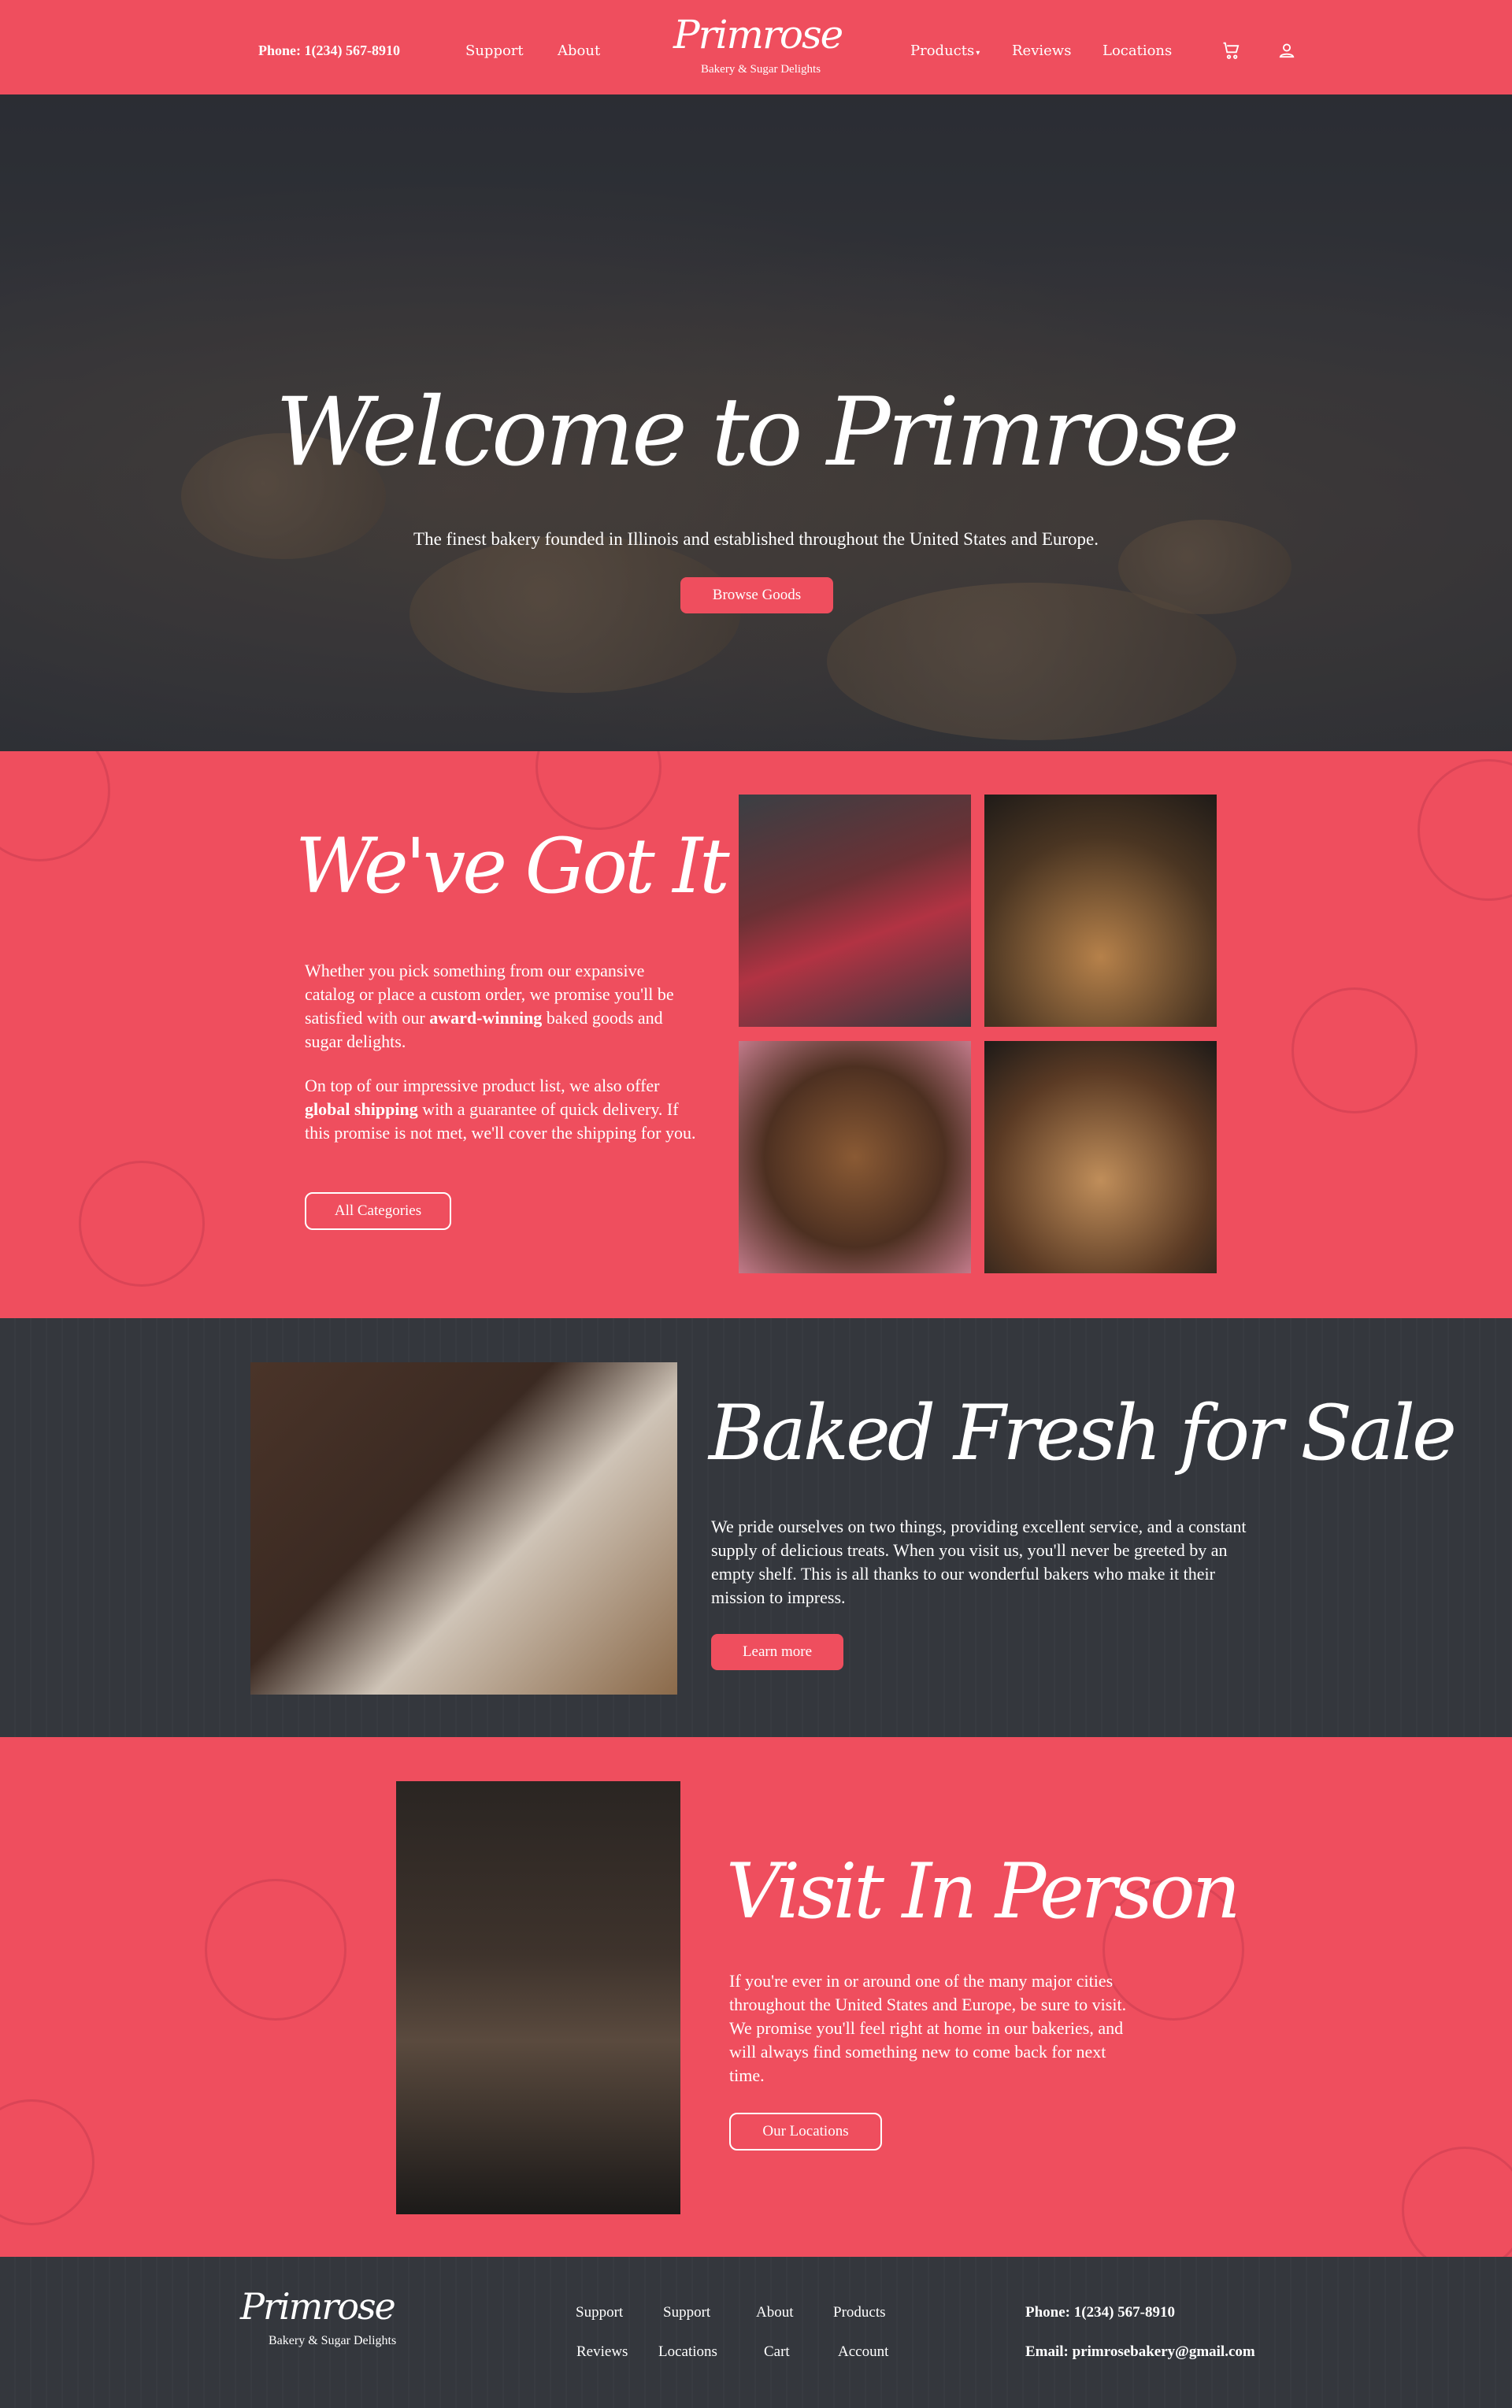 This screenshot has height=2408, width=1512. Describe the element at coordinates (805, 2132) in the screenshot. I see `our-locations-button: Our Locations` at that location.